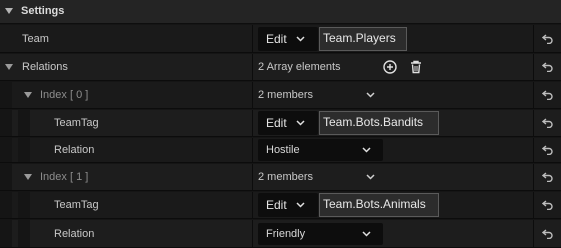 This screenshot has height=248, width=561. I want to click on relations-row: Relations 2 Array elements, so click(280, 67).